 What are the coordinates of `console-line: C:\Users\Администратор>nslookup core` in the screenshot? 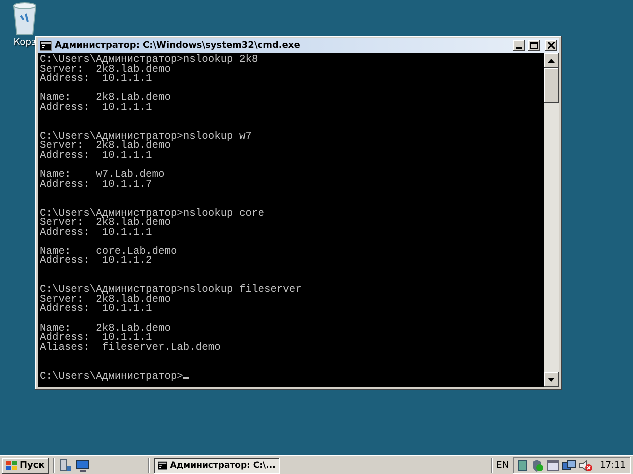 It's located at (152, 214).